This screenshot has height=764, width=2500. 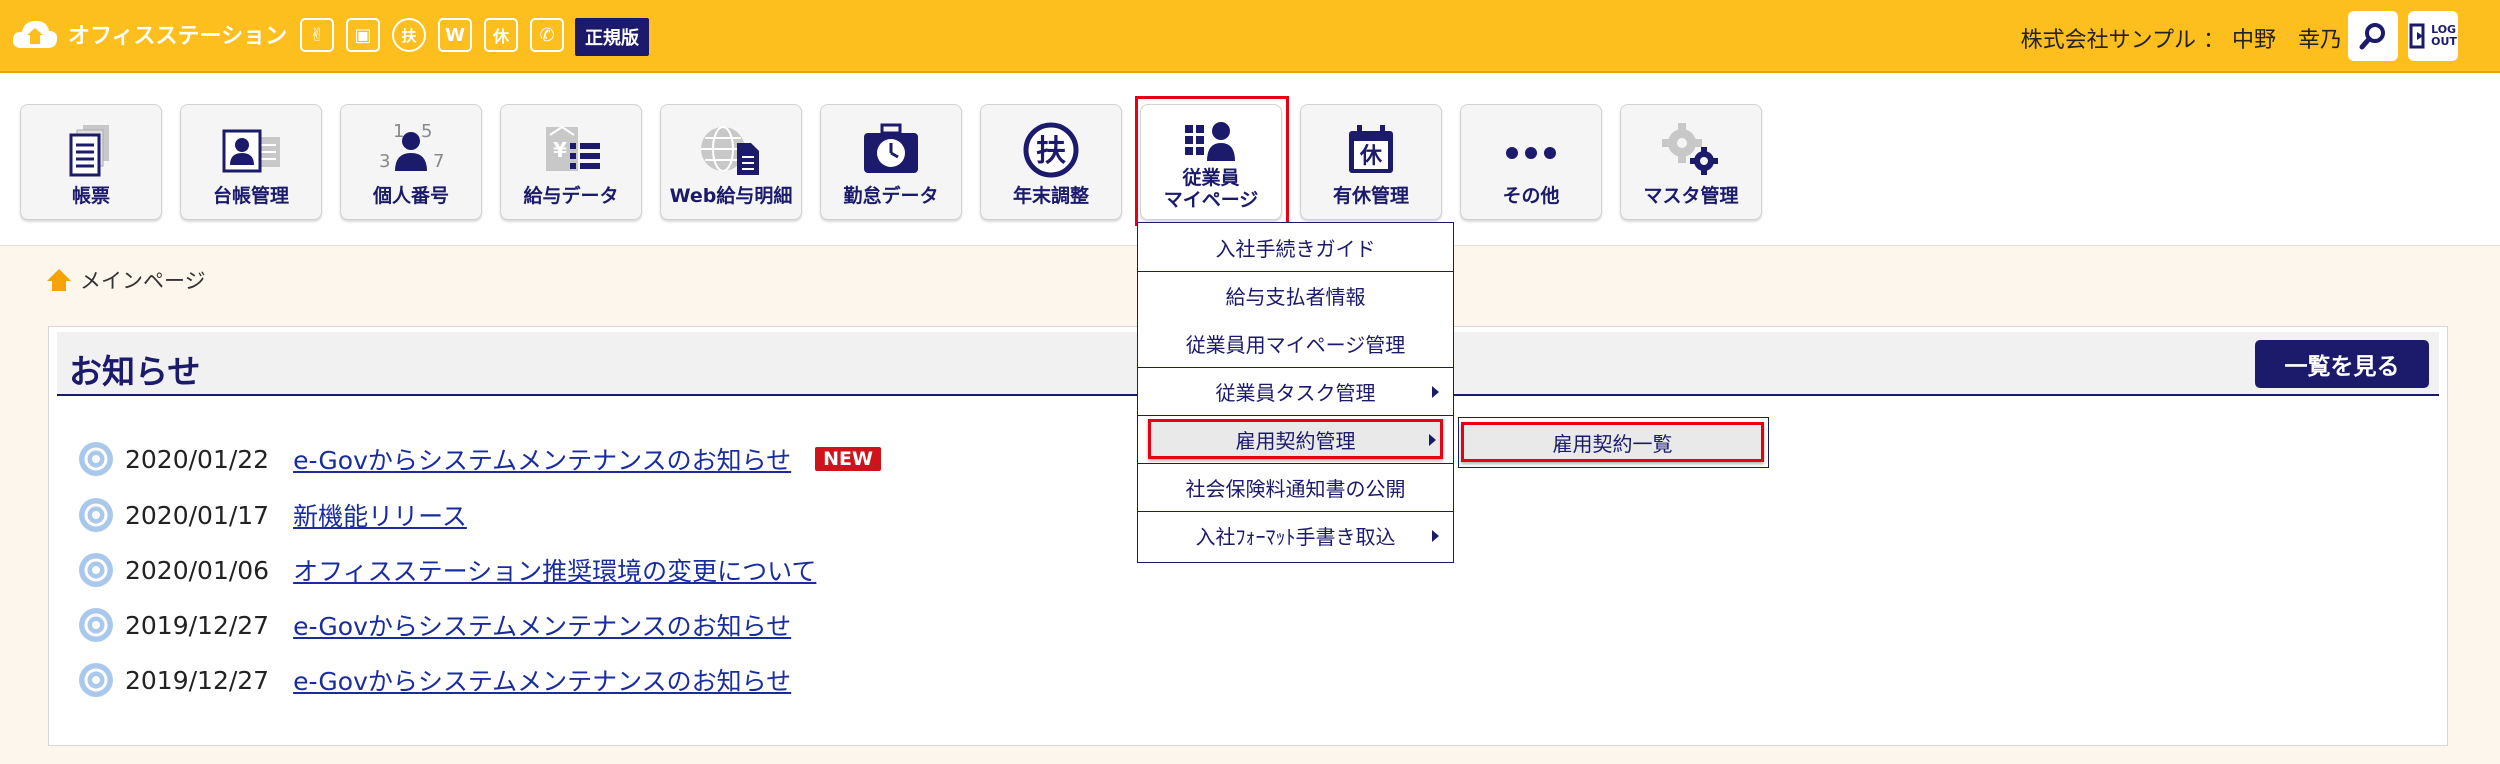 What do you see at coordinates (250, 196) in the screenshot?
I see `menu-ledger-label: 台帳管理` at bounding box center [250, 196].